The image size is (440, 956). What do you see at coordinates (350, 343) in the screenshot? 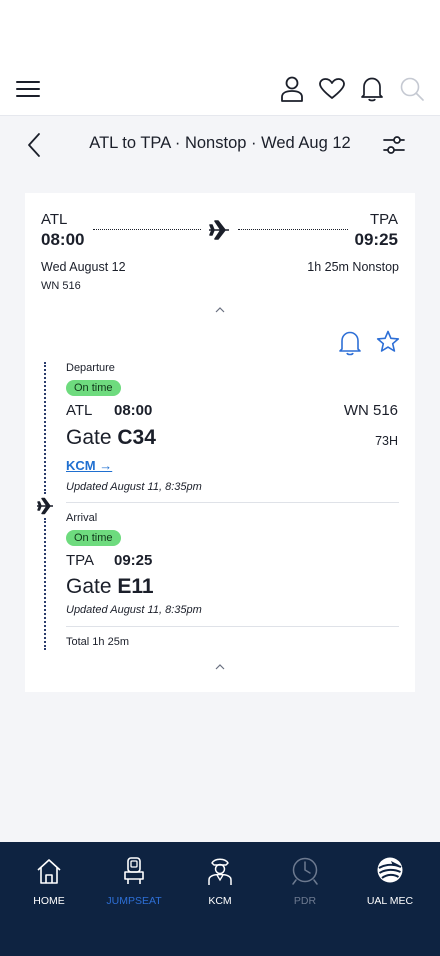
I see `notify-bell-icon` at bounding box center [350, 343].